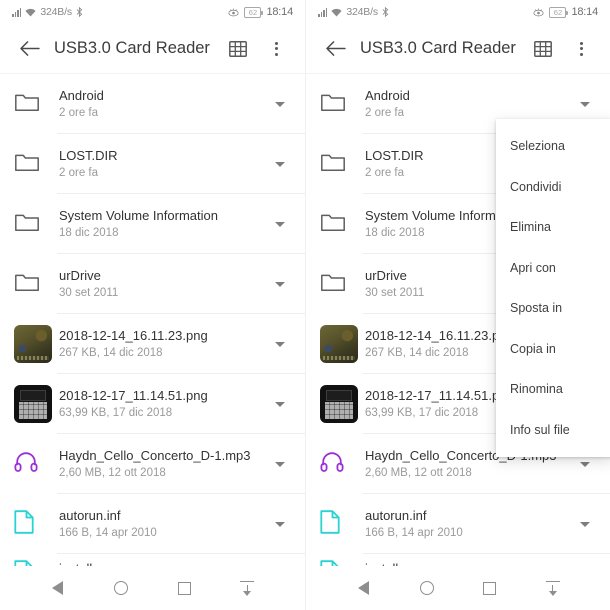 The height and width of the screenshot is (610, 610). I want to click on context-menu-item: Condividi, so click(553, 187).